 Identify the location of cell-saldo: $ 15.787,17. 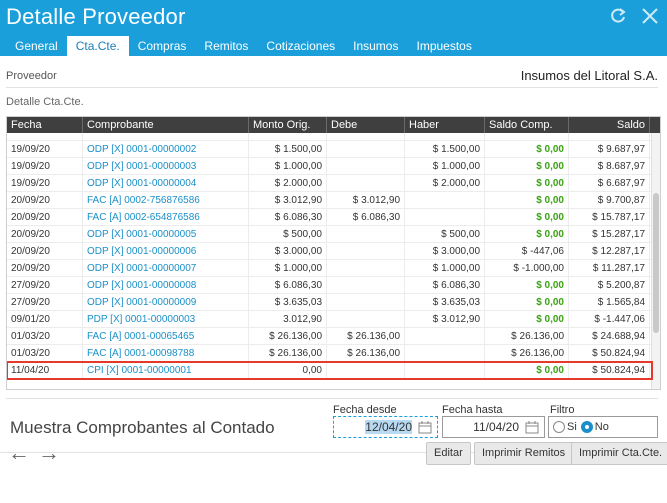
(609, 217).